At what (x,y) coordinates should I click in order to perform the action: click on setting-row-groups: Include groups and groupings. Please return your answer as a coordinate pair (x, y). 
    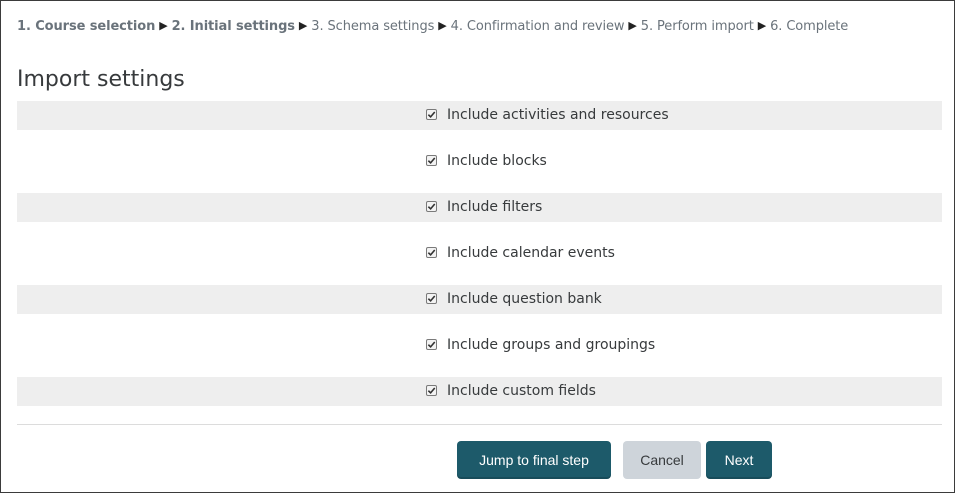
    Looking at the image, I should click on (479, 345).